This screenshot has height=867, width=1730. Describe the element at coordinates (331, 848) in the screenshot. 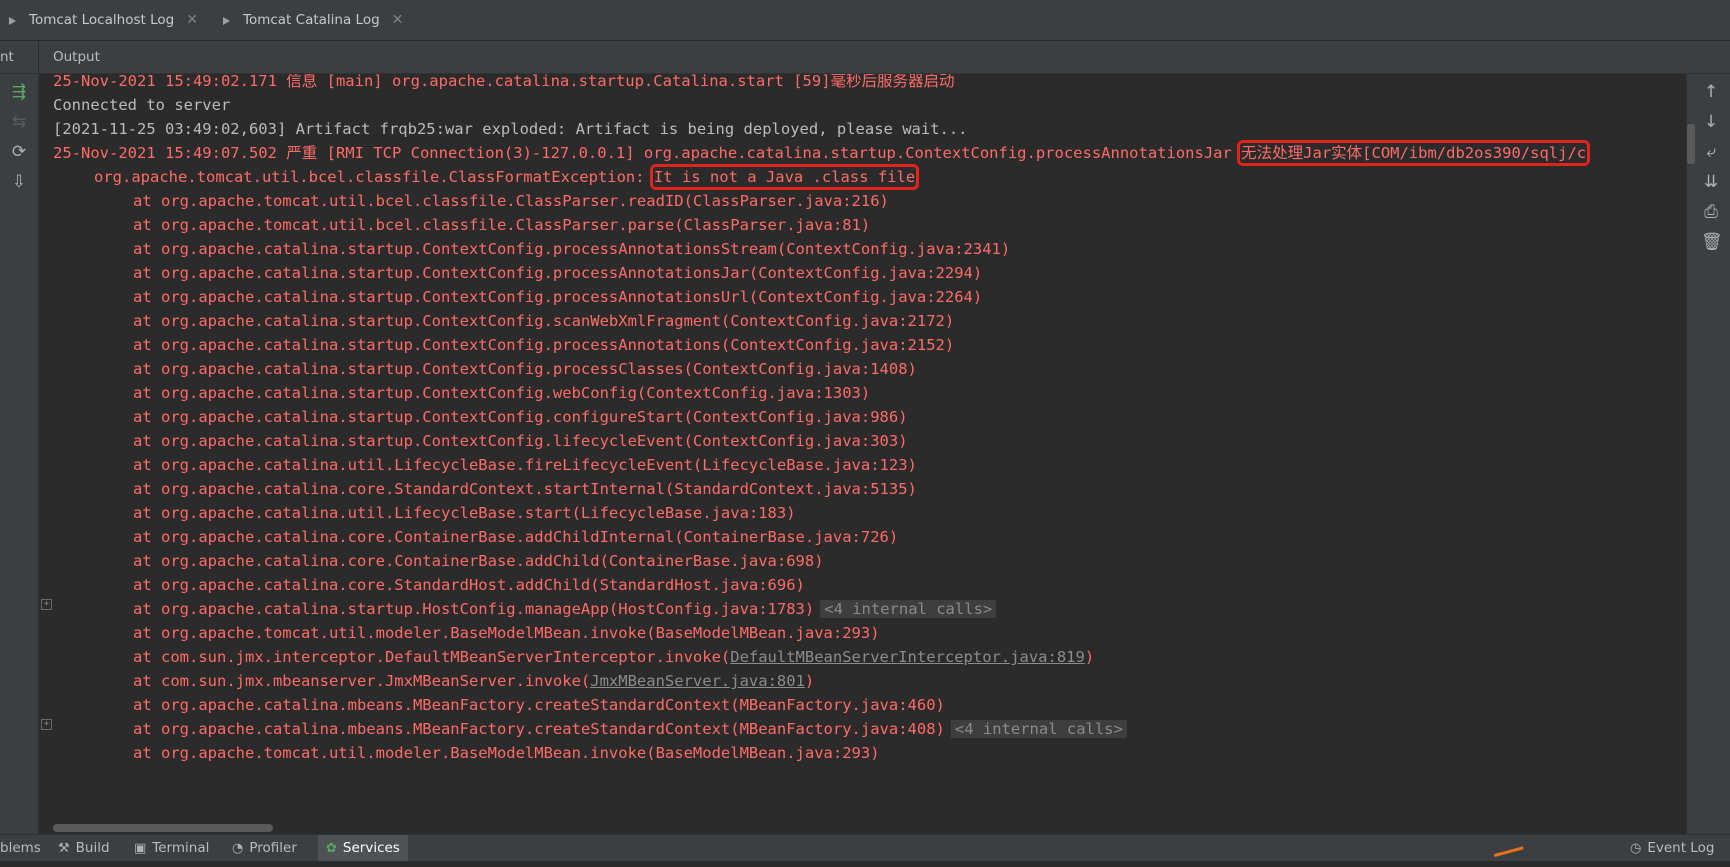

I see `services-icon: ✿` at that location.